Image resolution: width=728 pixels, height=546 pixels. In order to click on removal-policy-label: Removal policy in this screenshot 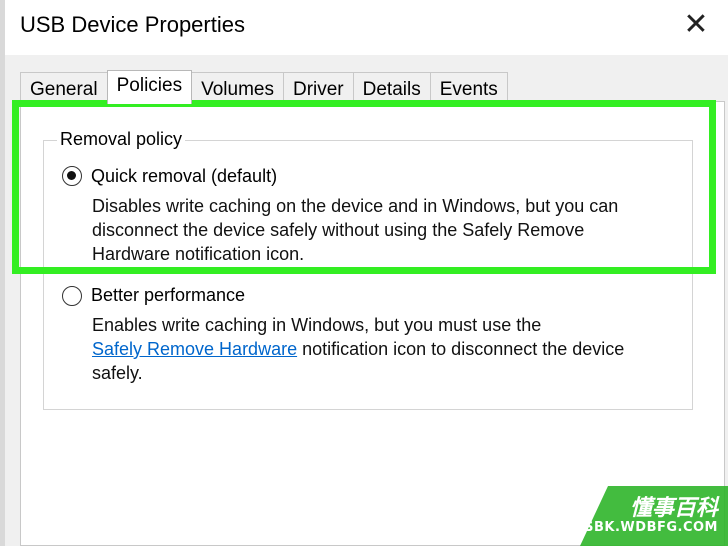, I will do `click(121, 139)`.